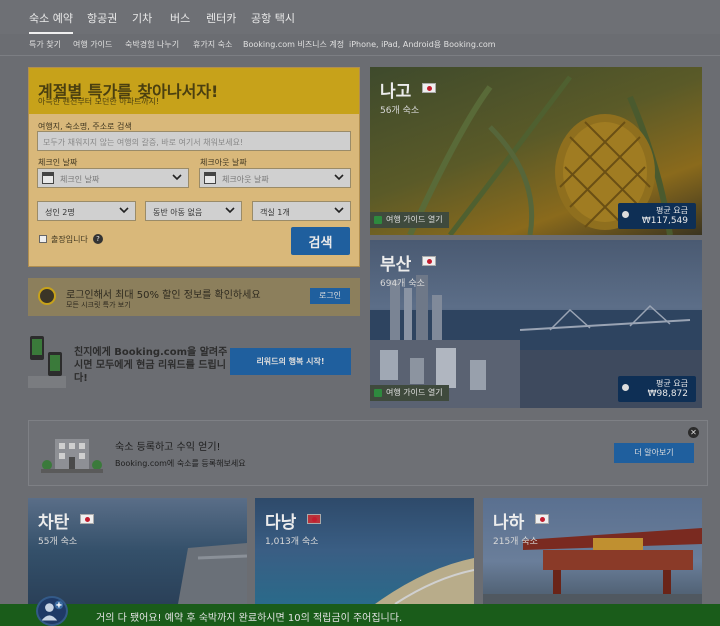 This screenshot has width=720, height=626. What do you see at coordinates (396, 265) in the screenshot?
I see `destination-name: 부산` at bounding box center [396, 265].